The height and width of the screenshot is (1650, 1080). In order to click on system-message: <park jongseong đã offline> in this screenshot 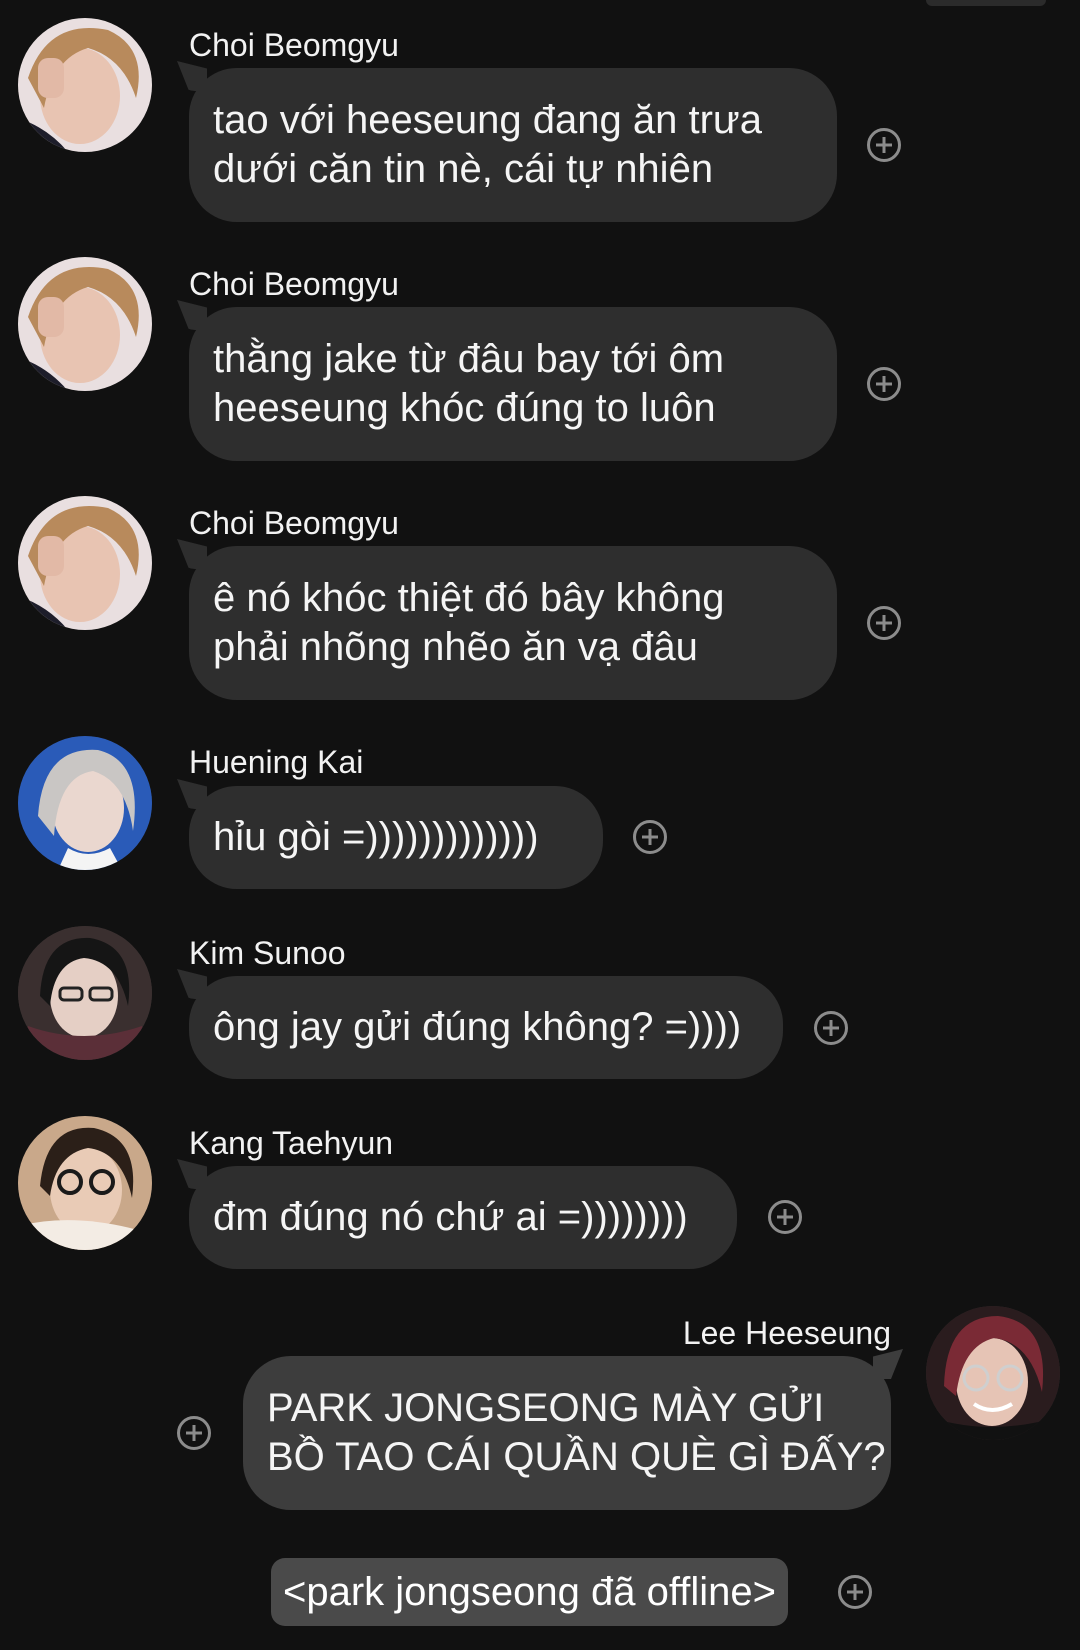, I will do `click(529, 1592)`.